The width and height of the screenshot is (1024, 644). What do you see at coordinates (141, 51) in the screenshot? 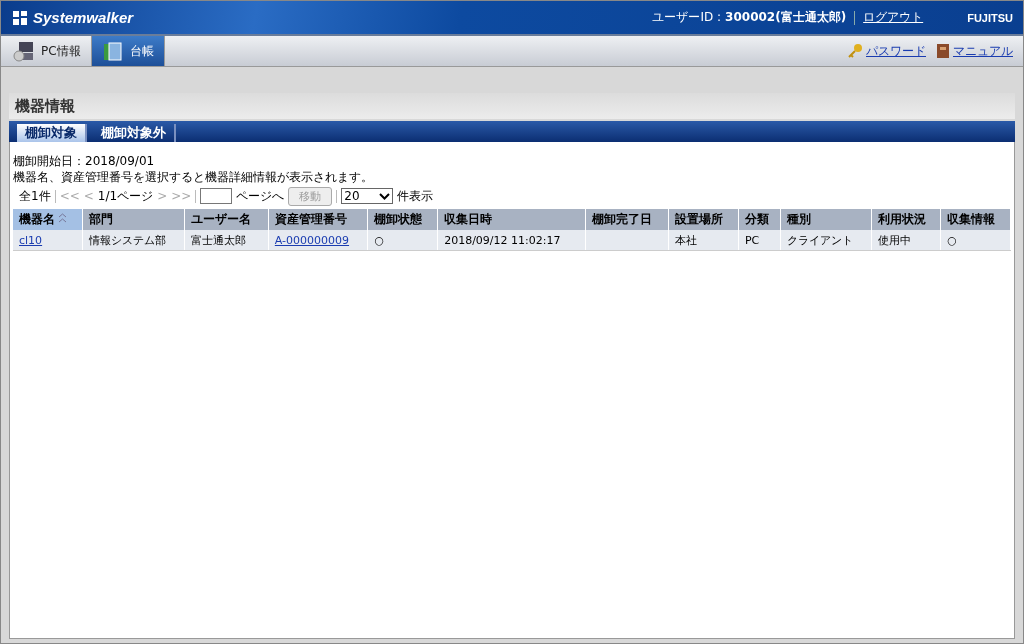
I see `nav-tab-label: 台帳` at bounding box center [141, 51].